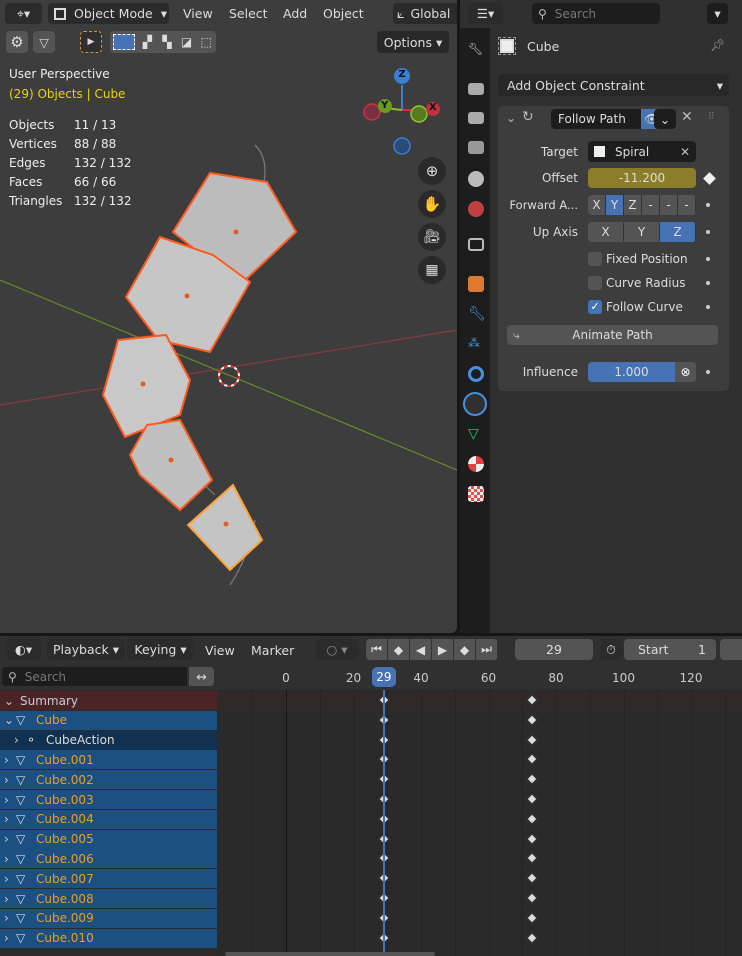  Describe the element at coordinates (476, 118) in the screenshot. I see `output-icon` at that location.